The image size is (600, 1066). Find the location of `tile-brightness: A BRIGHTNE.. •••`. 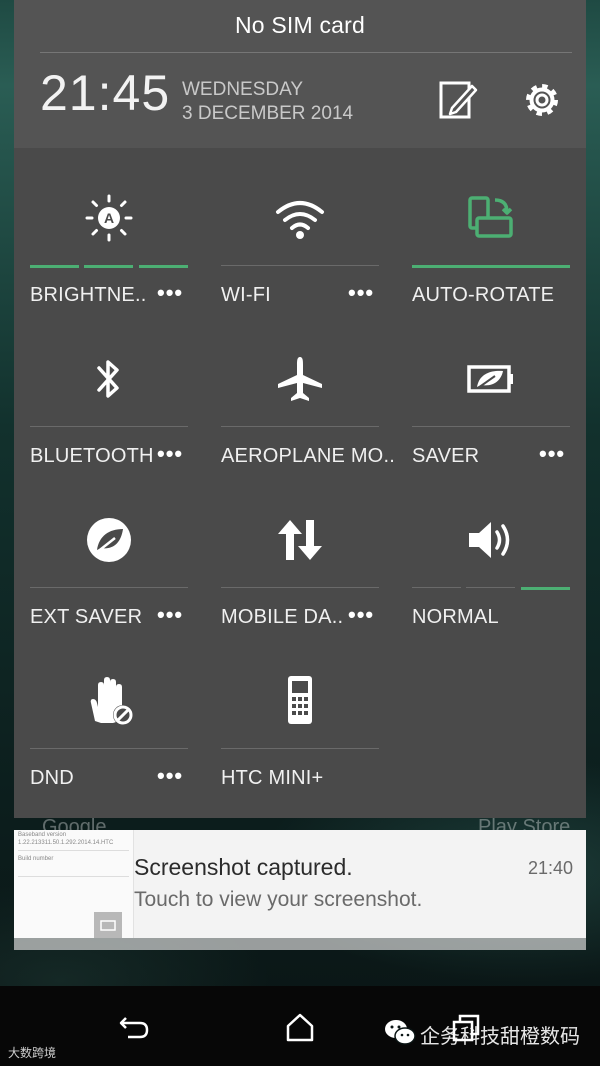

tile-brightness: A BRIGHTNE.. ••• is located at coordinates (109, 228).